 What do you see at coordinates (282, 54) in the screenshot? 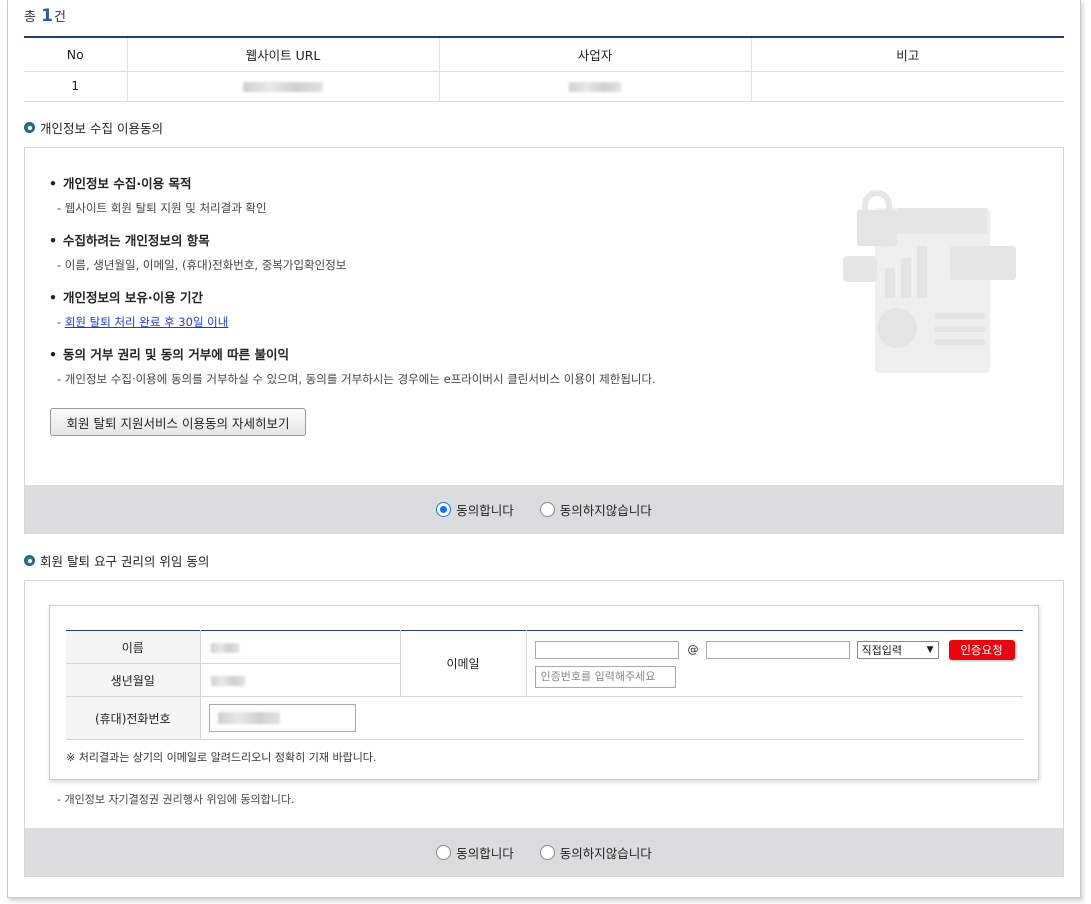
I see `header-url: 웹사이트 URL` at bounding box center [282, 54].